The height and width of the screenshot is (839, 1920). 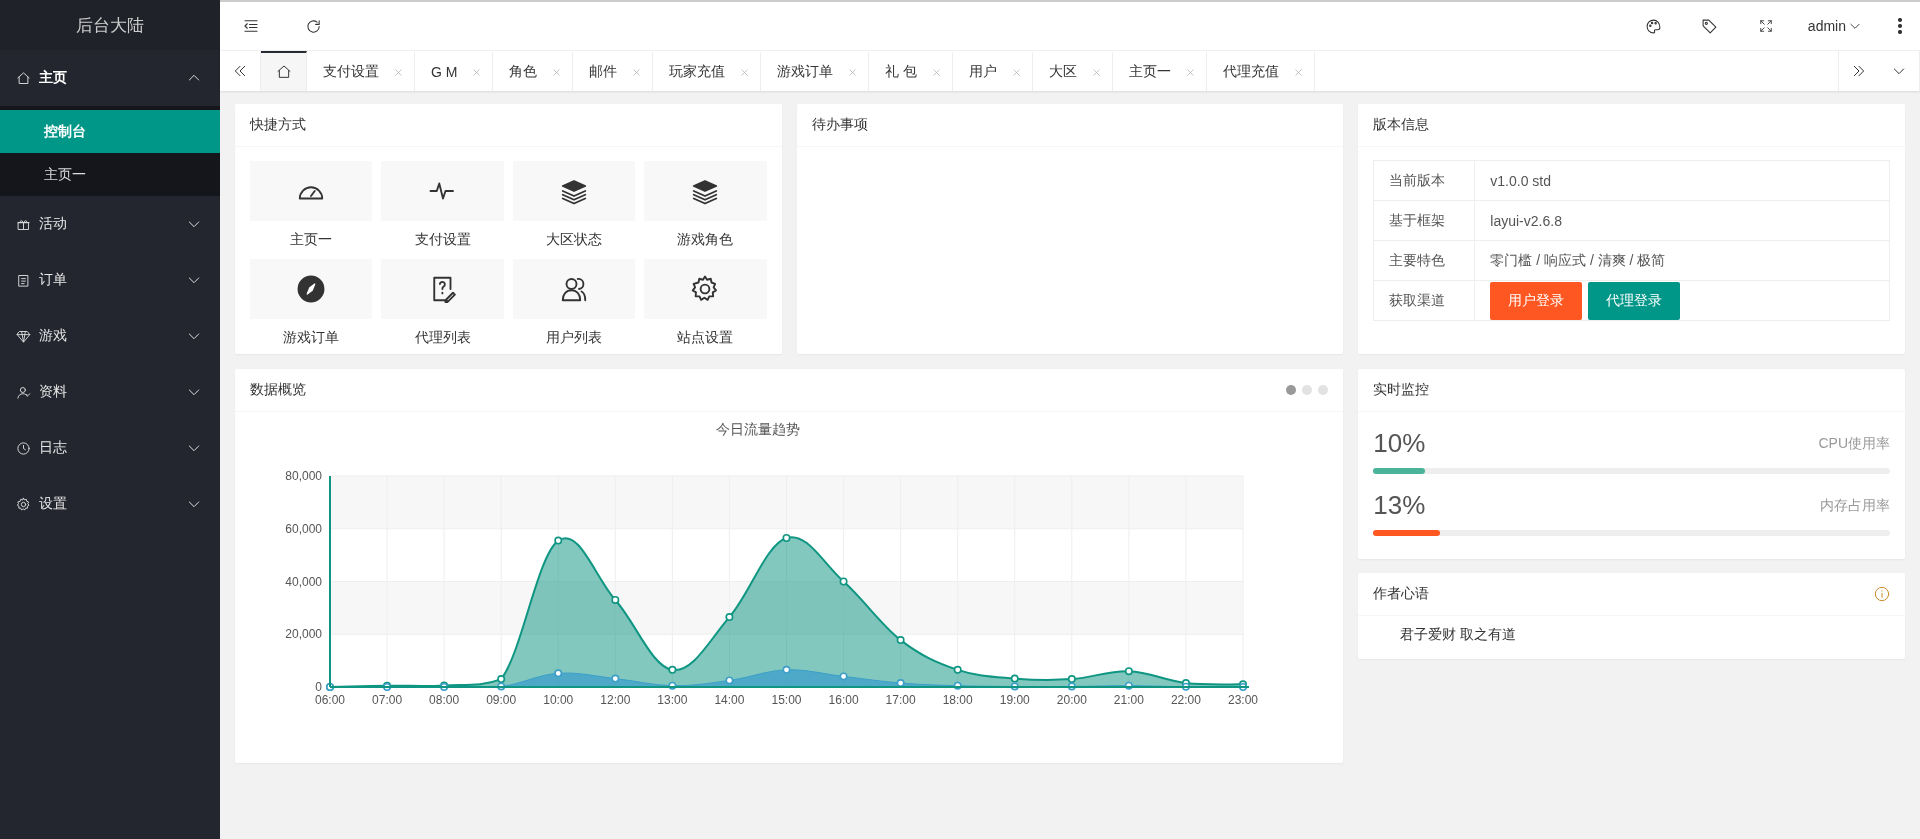 What do you see at coordinates (757, 429) in the screenshot?
I see `chart-title: 今日流量趋势` at bounding box center [757, 429].